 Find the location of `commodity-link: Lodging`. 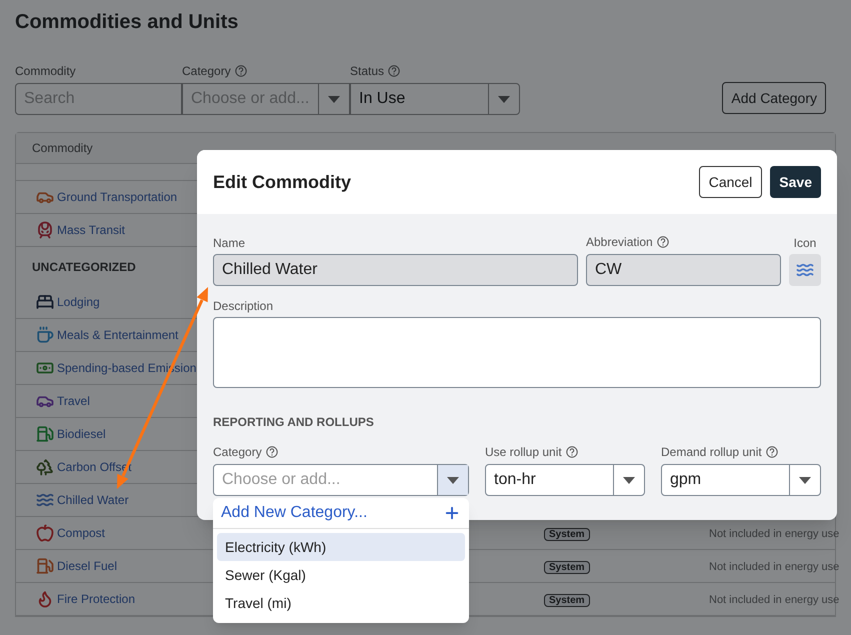

commodity-link: Lodging is located at coordinates (78, 302).